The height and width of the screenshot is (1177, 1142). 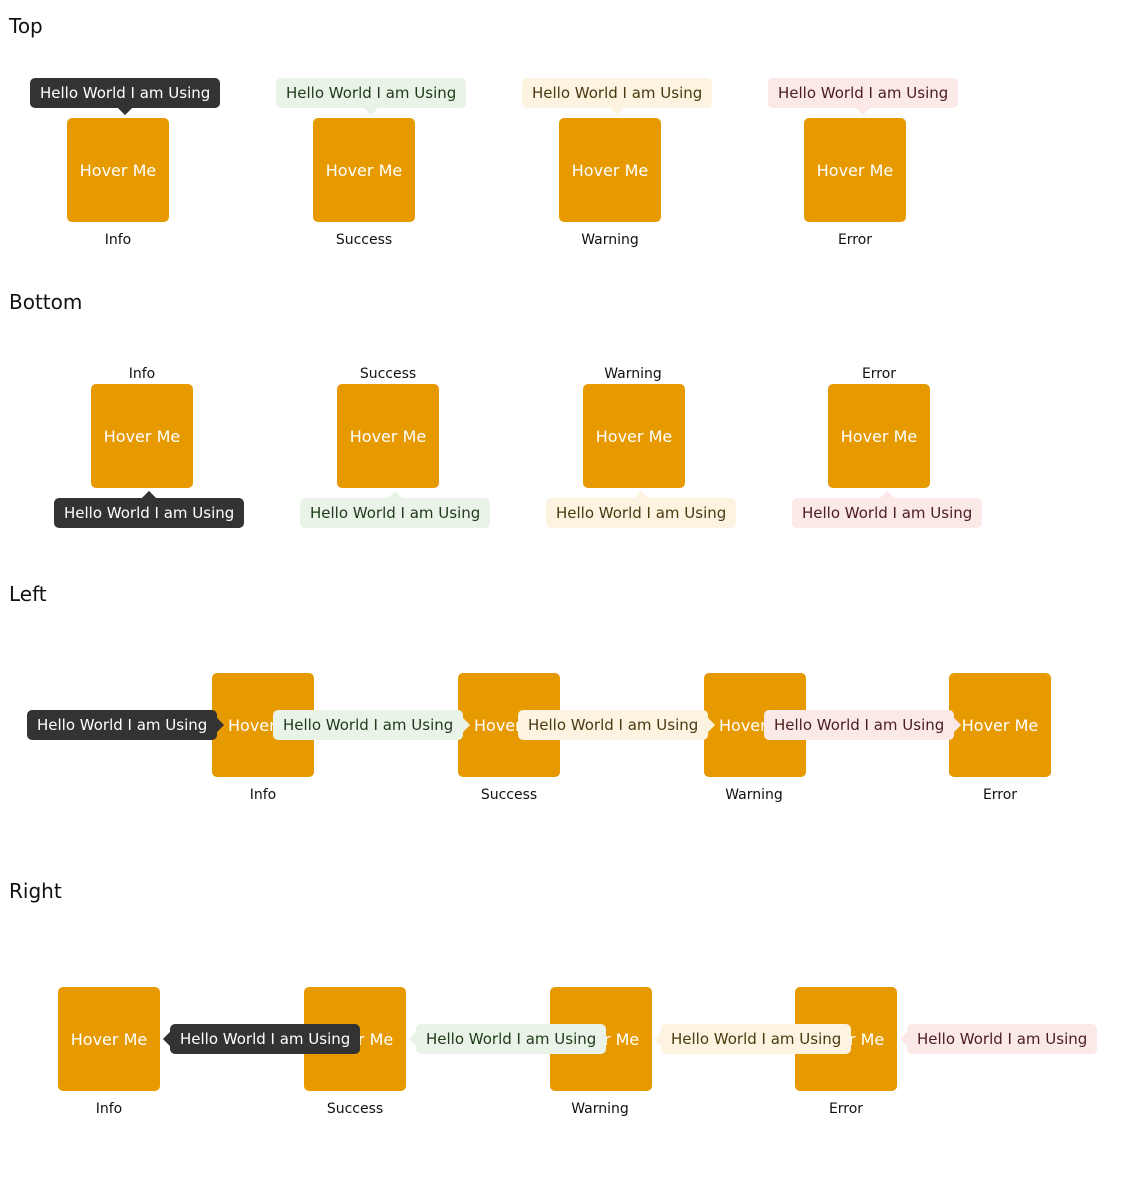 What do you see at coordinates (1000, 795) in the screenshot?
I see `caption-left-error: Error` at bounding box center [1000, 795].